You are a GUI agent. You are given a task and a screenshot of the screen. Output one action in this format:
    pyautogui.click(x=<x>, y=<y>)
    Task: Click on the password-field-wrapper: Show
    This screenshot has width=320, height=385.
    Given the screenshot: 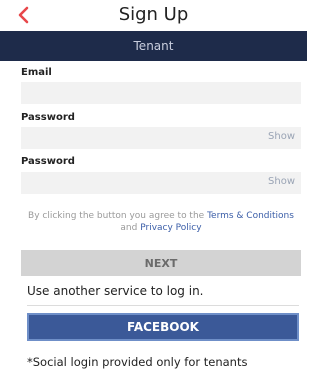 What is the action you would take?
    pyautogui.click(x=161, y=138)
    